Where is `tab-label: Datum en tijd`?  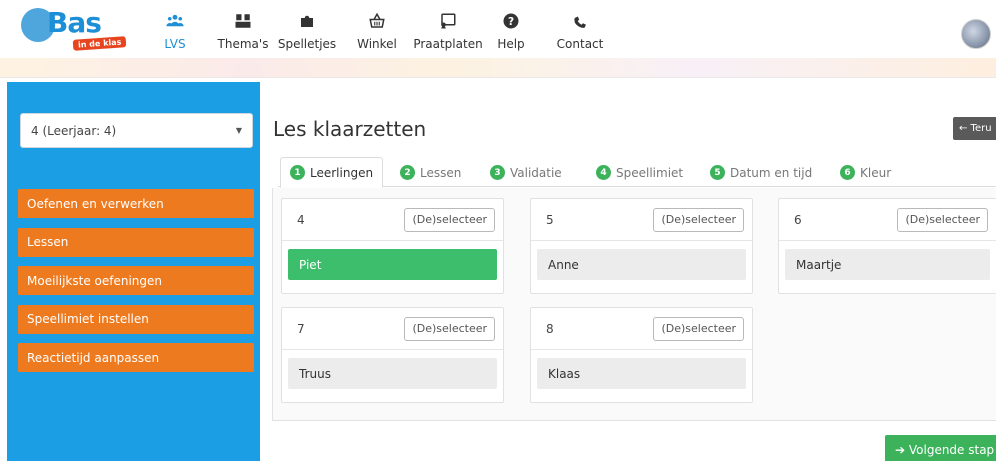
tab-label: Datum en tijd is located at coordinates (771, 172).